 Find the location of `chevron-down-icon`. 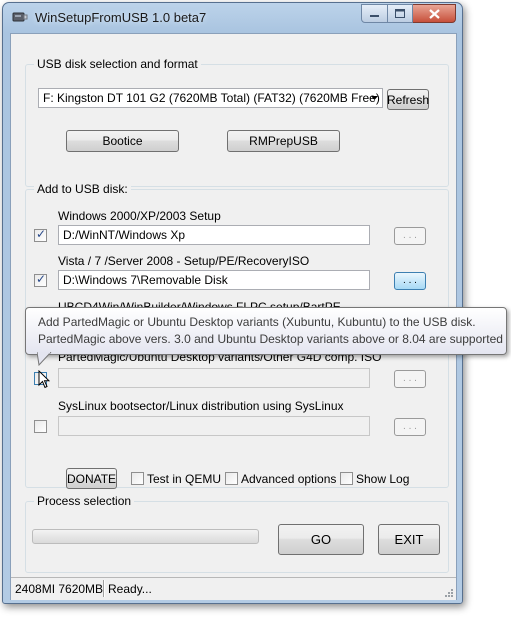

chevron-down-icon is located at coordinates (374, 98).